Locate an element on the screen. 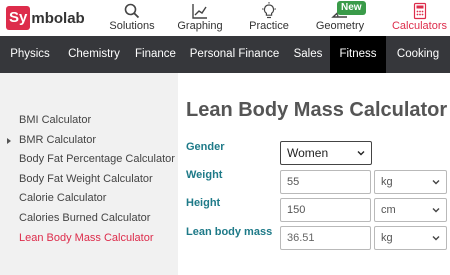 Image resolution: width=450 pixels, height=275 pixels. weight-value: 55 is located at coordinates (293, 182).